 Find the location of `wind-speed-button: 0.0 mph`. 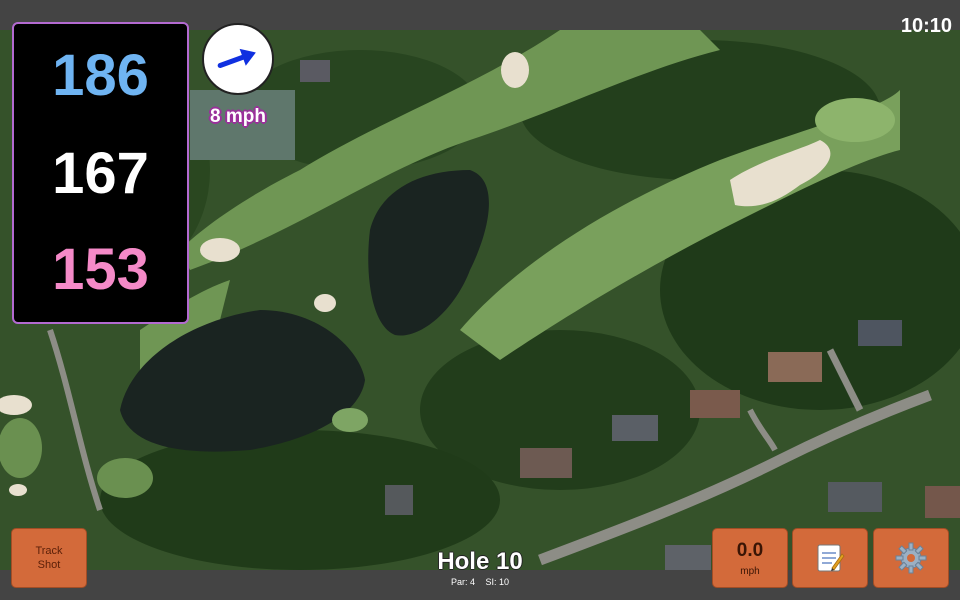

wind-speed-button: 0.0 mph is located at coordinates (750, 558).